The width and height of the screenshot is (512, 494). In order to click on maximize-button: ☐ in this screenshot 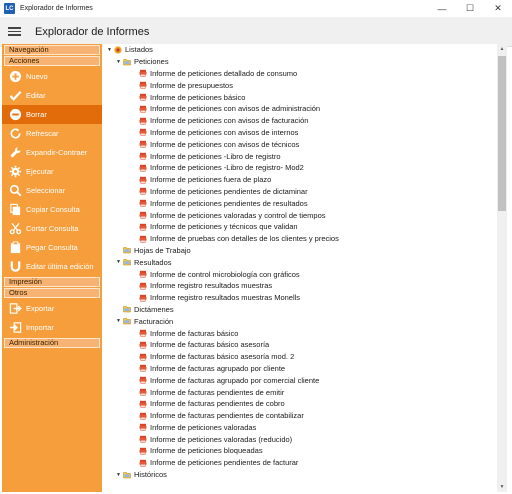, I will do `click(470, 8)`.